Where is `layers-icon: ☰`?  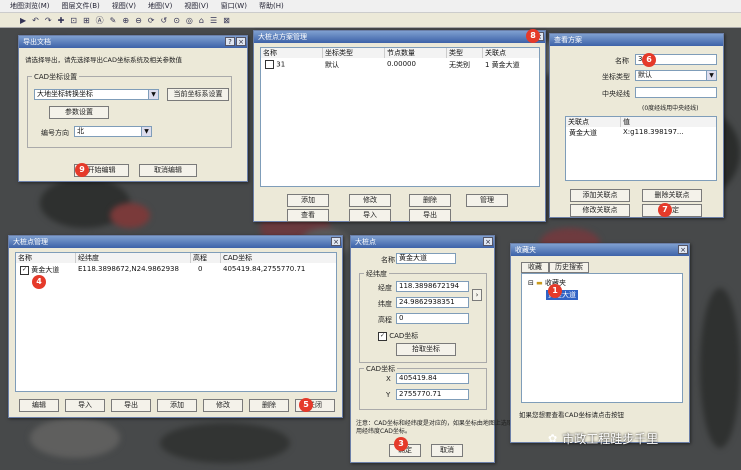
layers-icon: ☰ is located at coordinates (213, 20).